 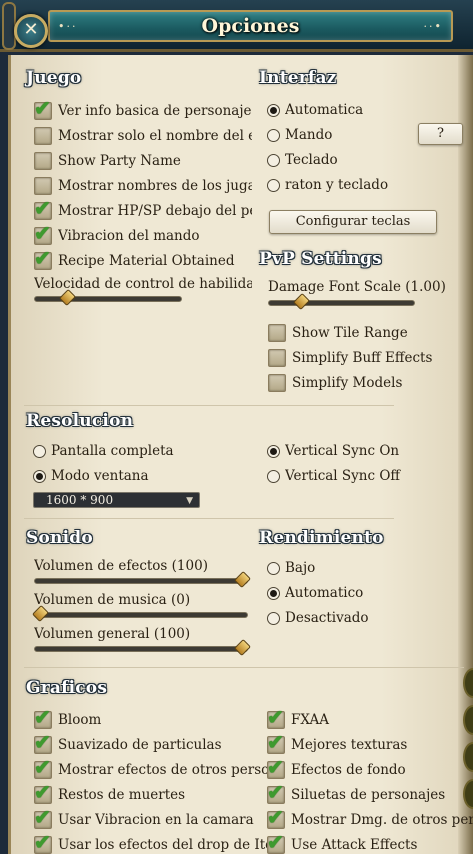 What do you see at coordinates (151, 742) in the screenshot?
I see `graphics-left-option-1: ✔ Suavizado de particulas` at bounding box center [151, 742].